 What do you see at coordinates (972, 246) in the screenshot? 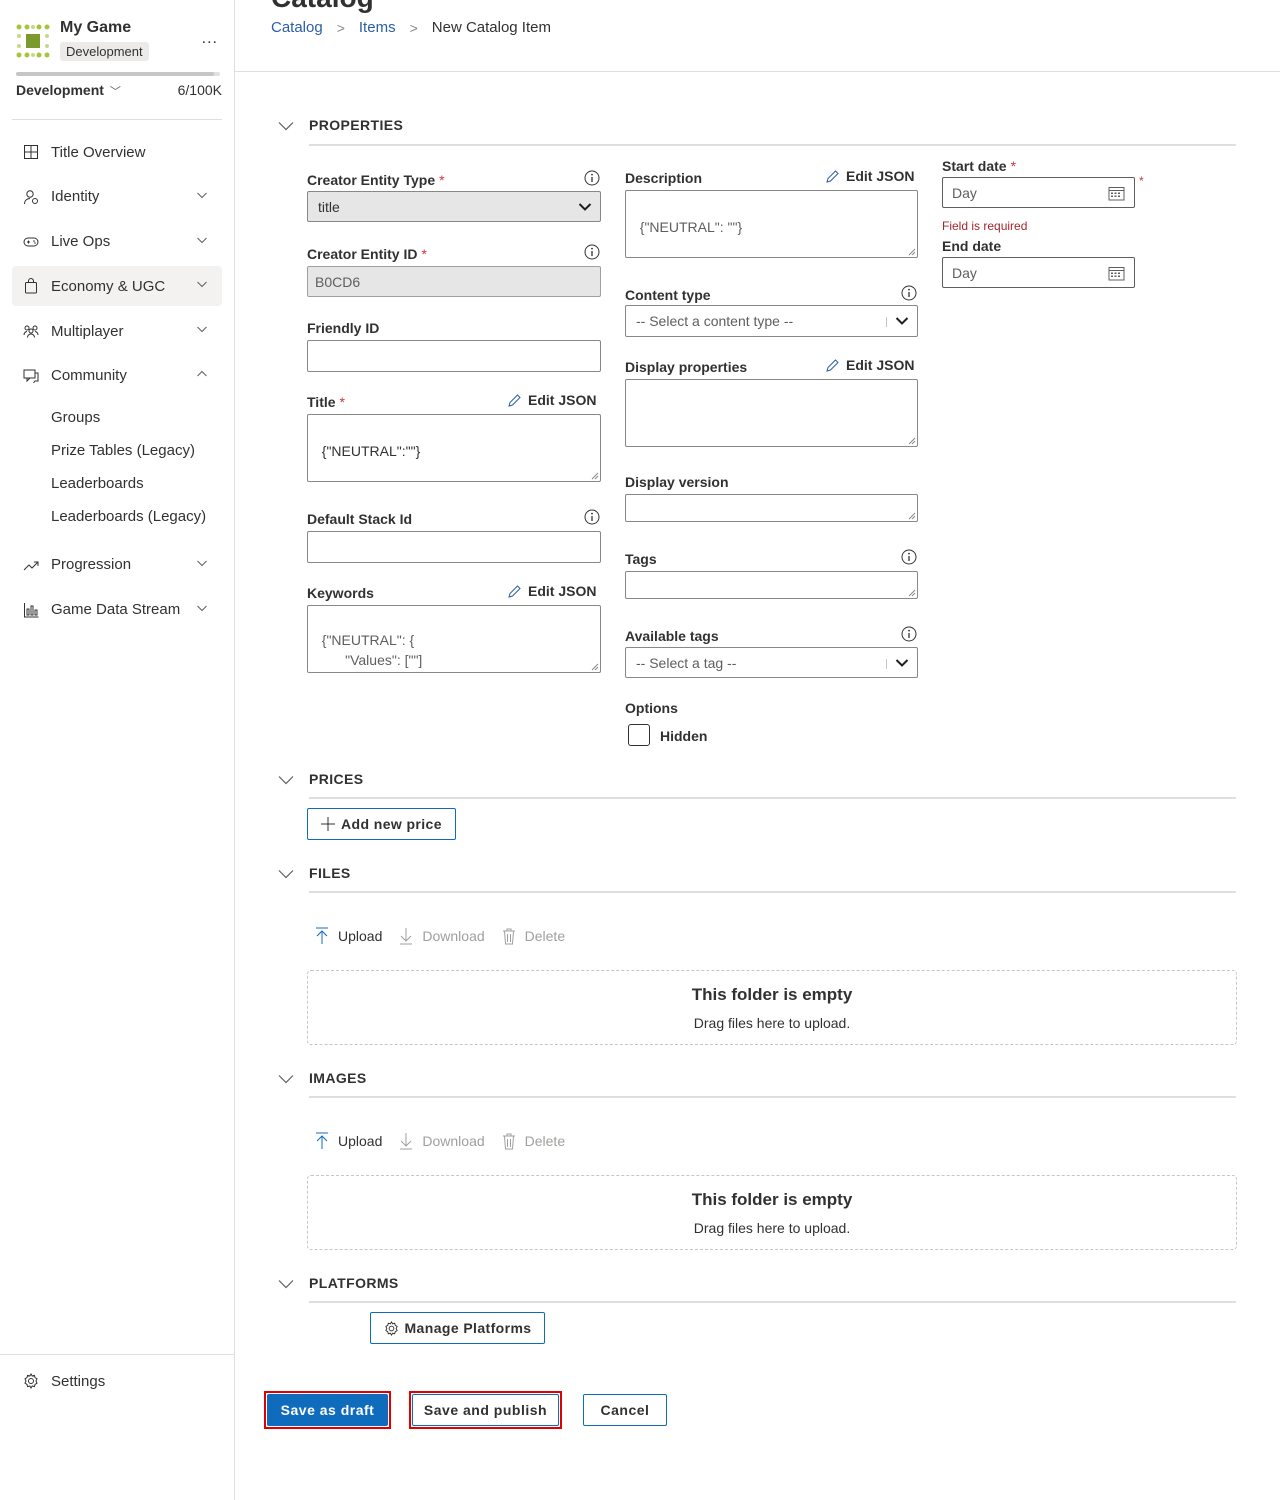
I see `end-date-label: End date` at bounding box center [972, 246].